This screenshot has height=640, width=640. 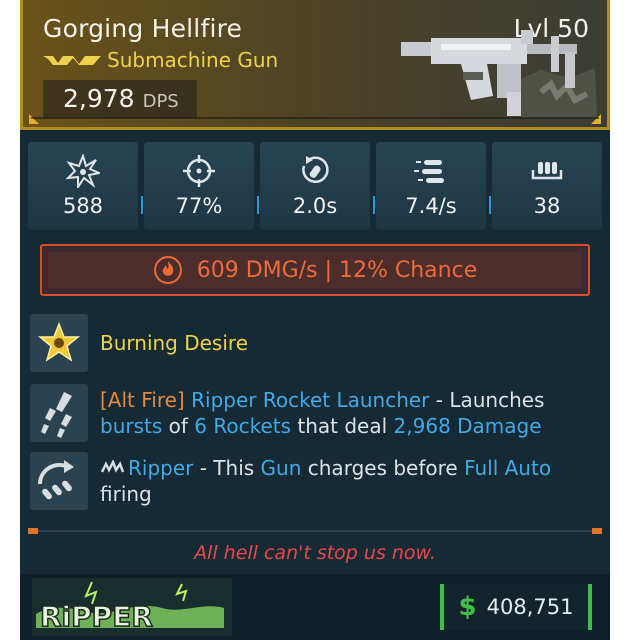 What do you see at coordinates (547, 186) in the screenshot?
I see `stat-magazine: 38` at bounding box center [547, 186].